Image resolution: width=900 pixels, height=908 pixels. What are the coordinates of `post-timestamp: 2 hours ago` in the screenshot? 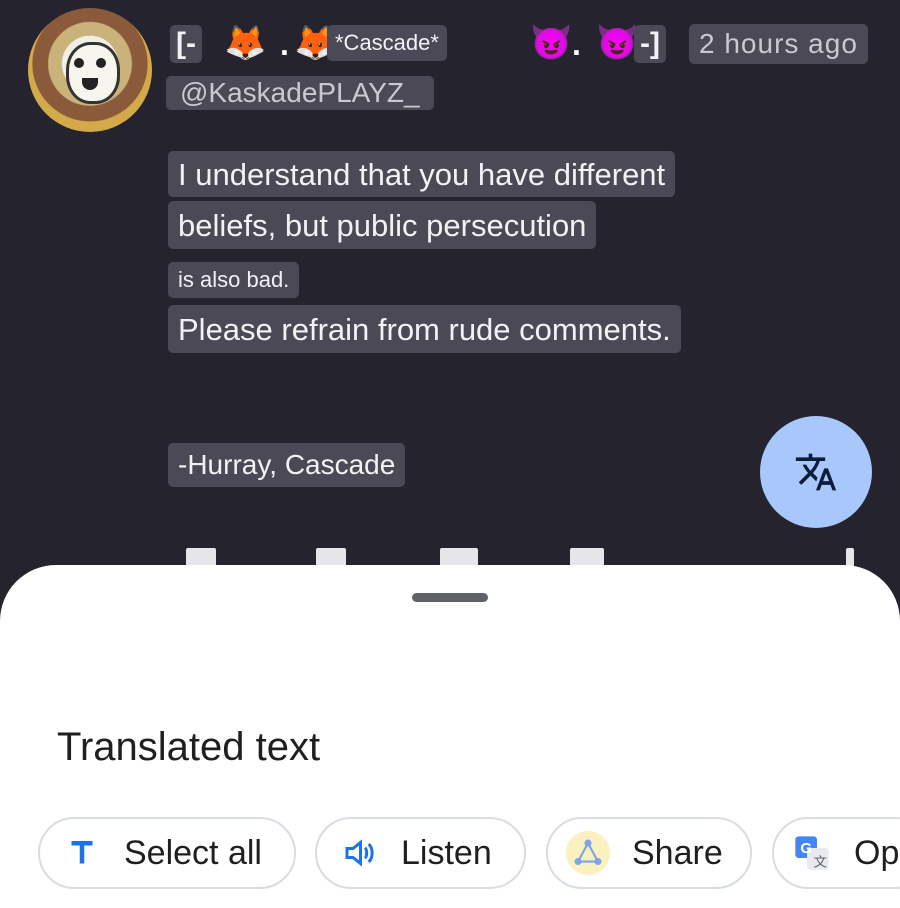 It's located at (778, 44).